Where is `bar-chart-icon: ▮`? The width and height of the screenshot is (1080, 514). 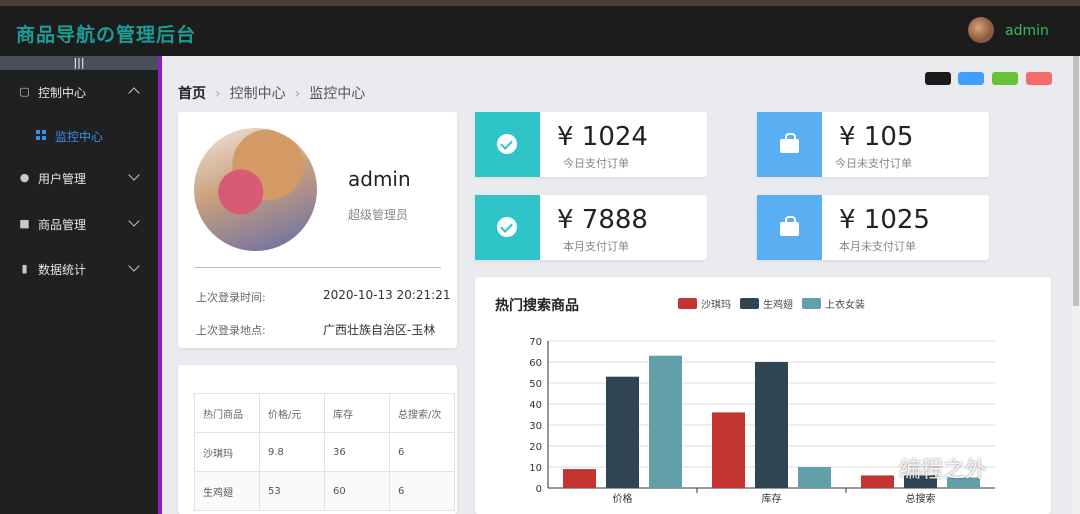
bar-chart-icon: ▮ is located at coordinates (24, 268).